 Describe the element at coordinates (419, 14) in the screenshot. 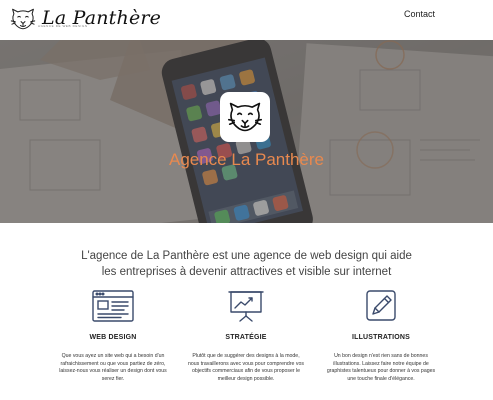

I see `nav-link-contact: Contact` at that location.